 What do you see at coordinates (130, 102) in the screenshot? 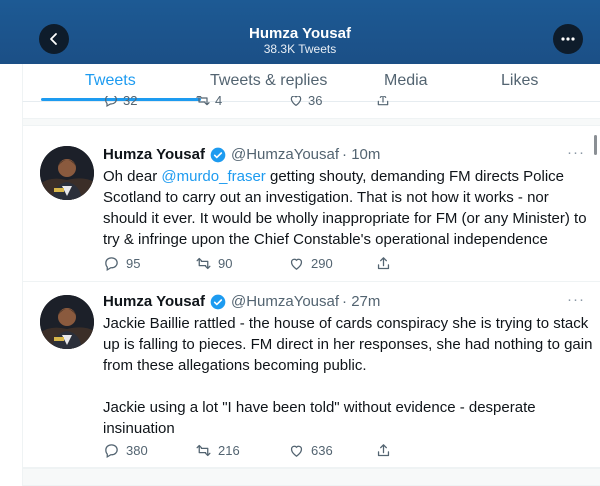
I see `reply-count: 32` at bounding box center [130, 102].